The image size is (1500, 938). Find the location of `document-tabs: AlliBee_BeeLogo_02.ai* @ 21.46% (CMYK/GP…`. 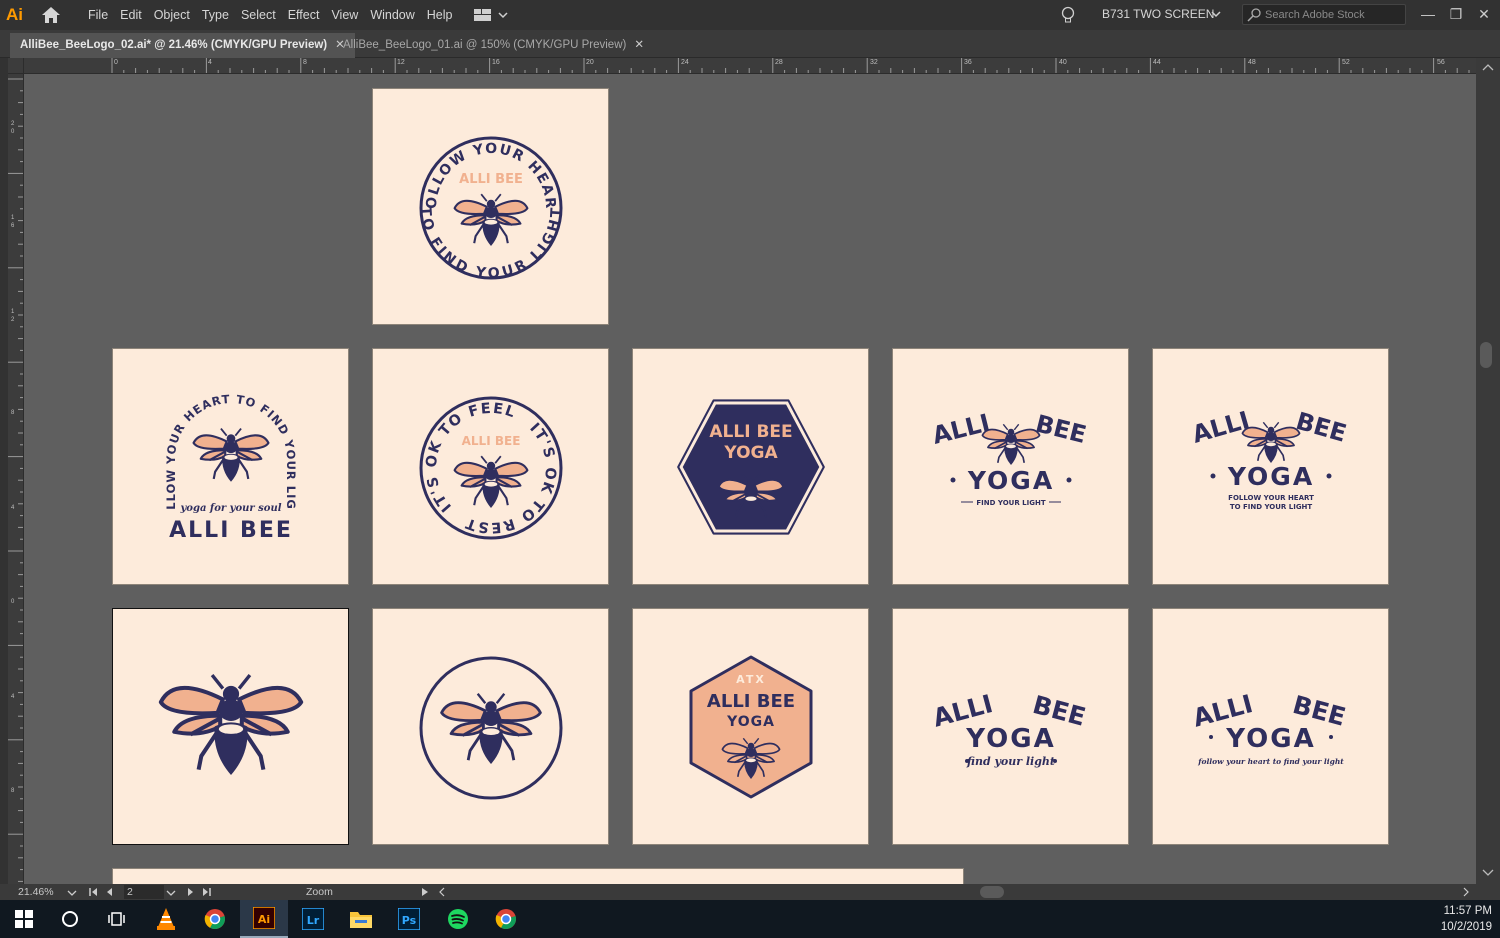

document-tabs: AlliBee_BeeLogo_02.ai* @ 21.46% (CMYK/GP… is located at coordinates (750, 44).